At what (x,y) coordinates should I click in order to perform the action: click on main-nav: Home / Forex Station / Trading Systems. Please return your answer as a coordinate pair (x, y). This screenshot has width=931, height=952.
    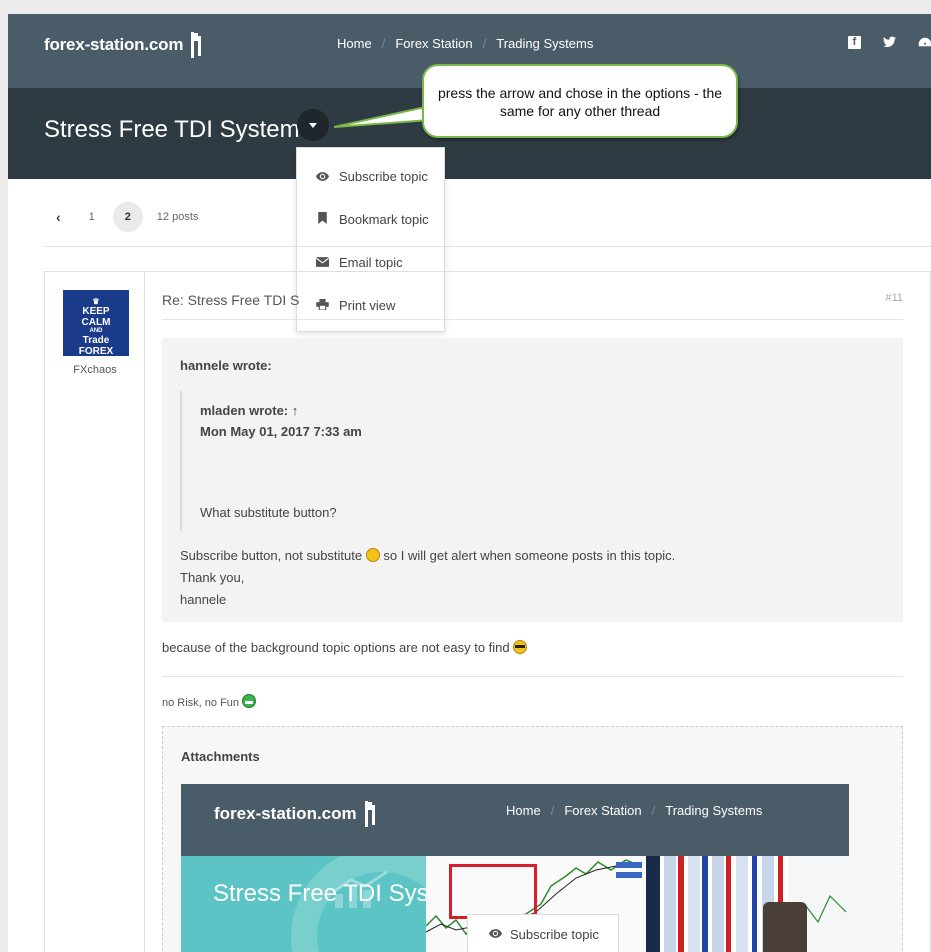
    Looking at the image, I should click on (465, 43).